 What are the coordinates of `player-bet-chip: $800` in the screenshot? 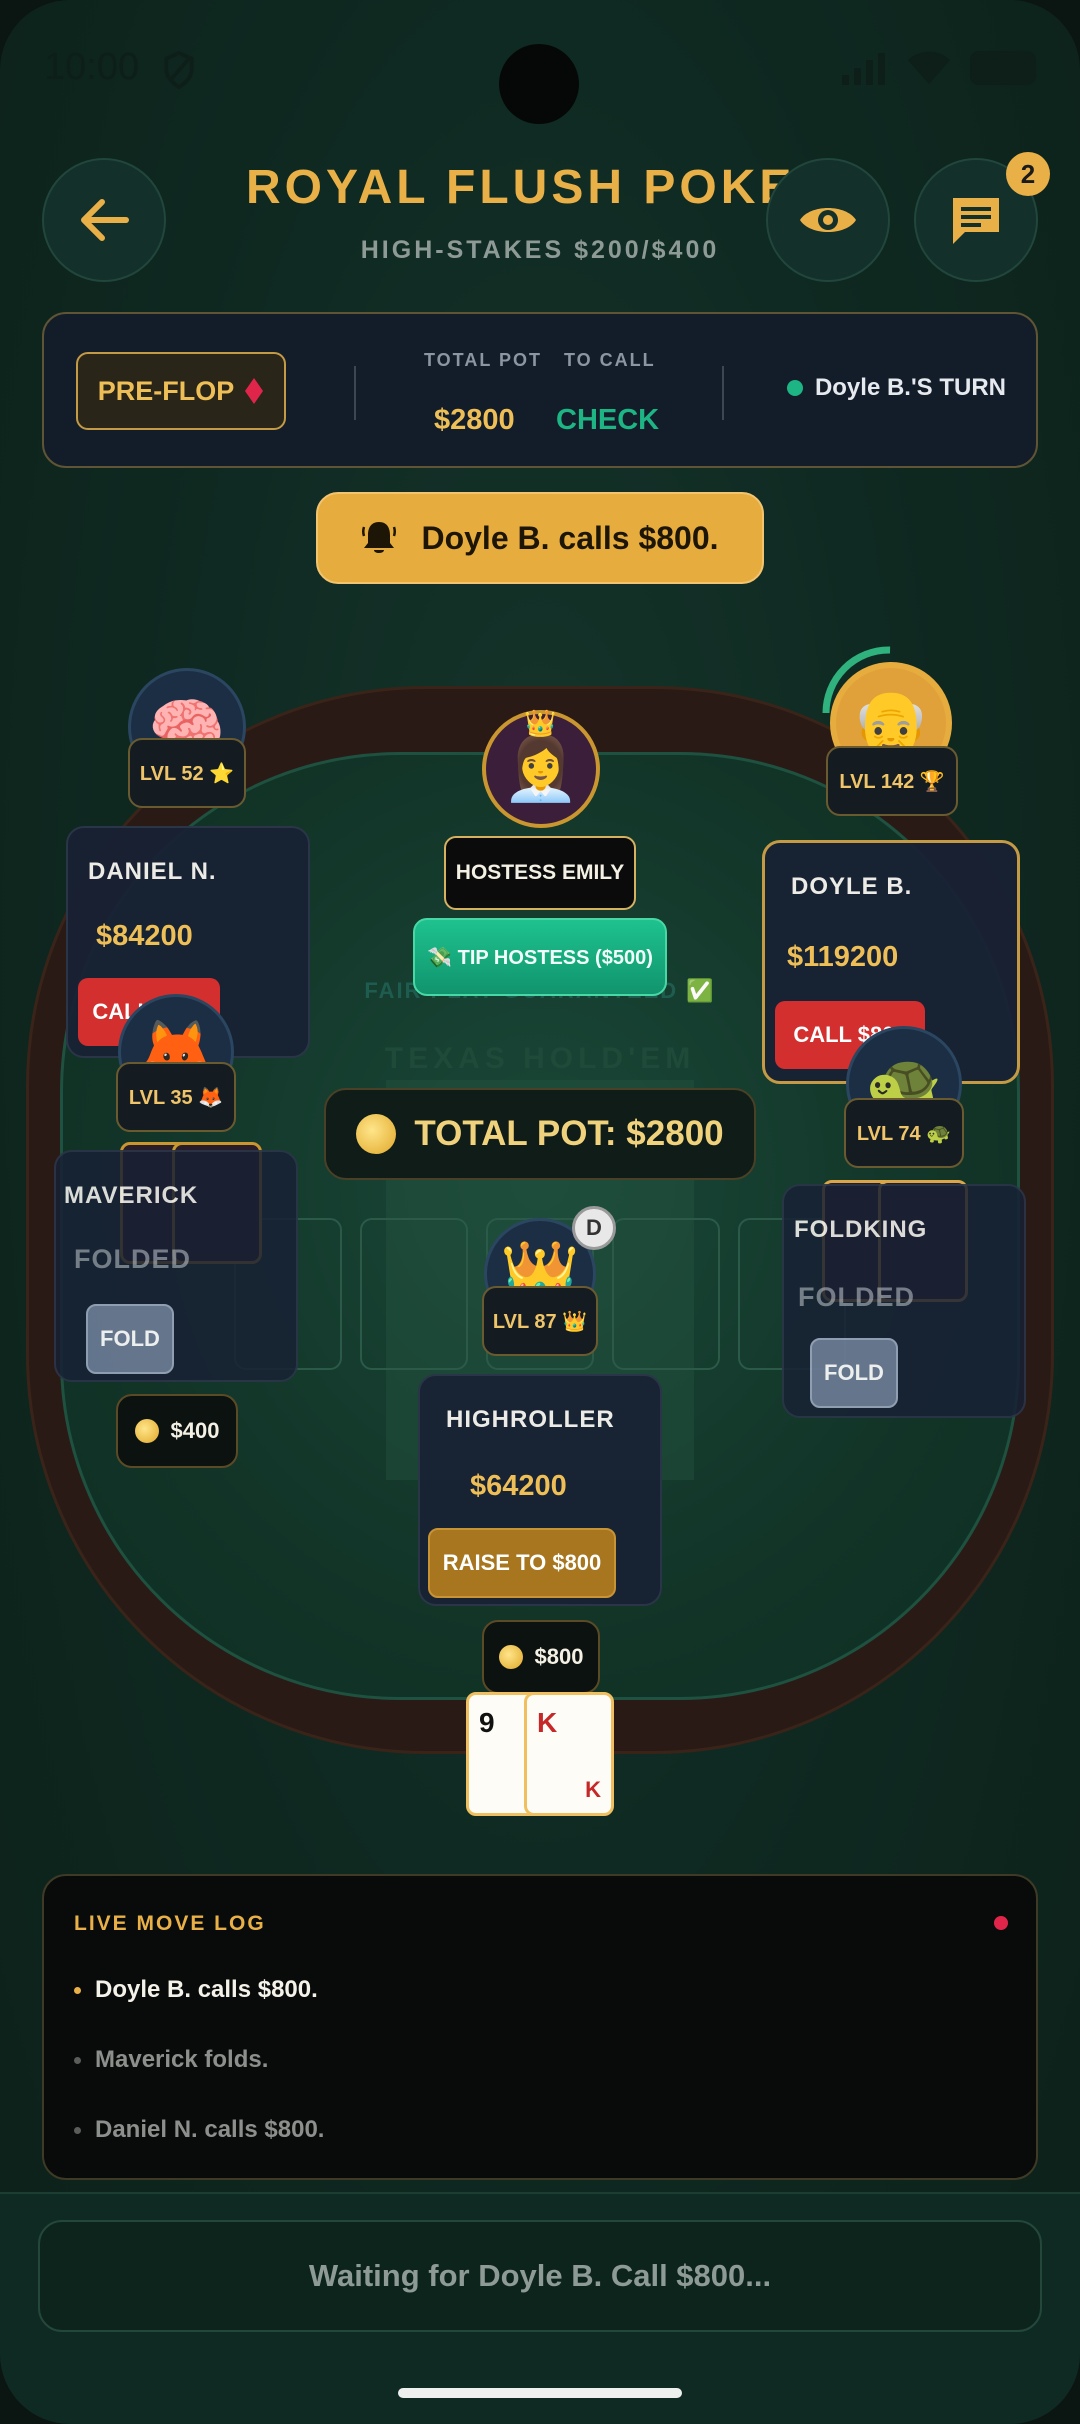 It's located at (541, 1657).